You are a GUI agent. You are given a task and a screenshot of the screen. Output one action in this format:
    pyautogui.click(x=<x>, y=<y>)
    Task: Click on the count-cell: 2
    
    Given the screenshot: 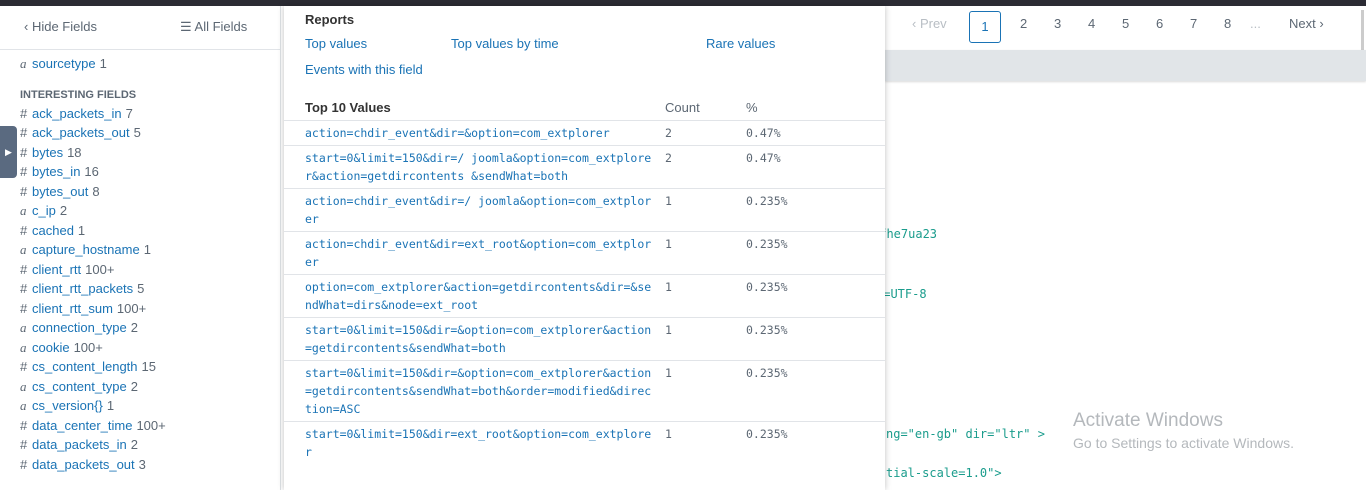 What is the action you would take?
    pyautogui.click(x=668, y=158)
    